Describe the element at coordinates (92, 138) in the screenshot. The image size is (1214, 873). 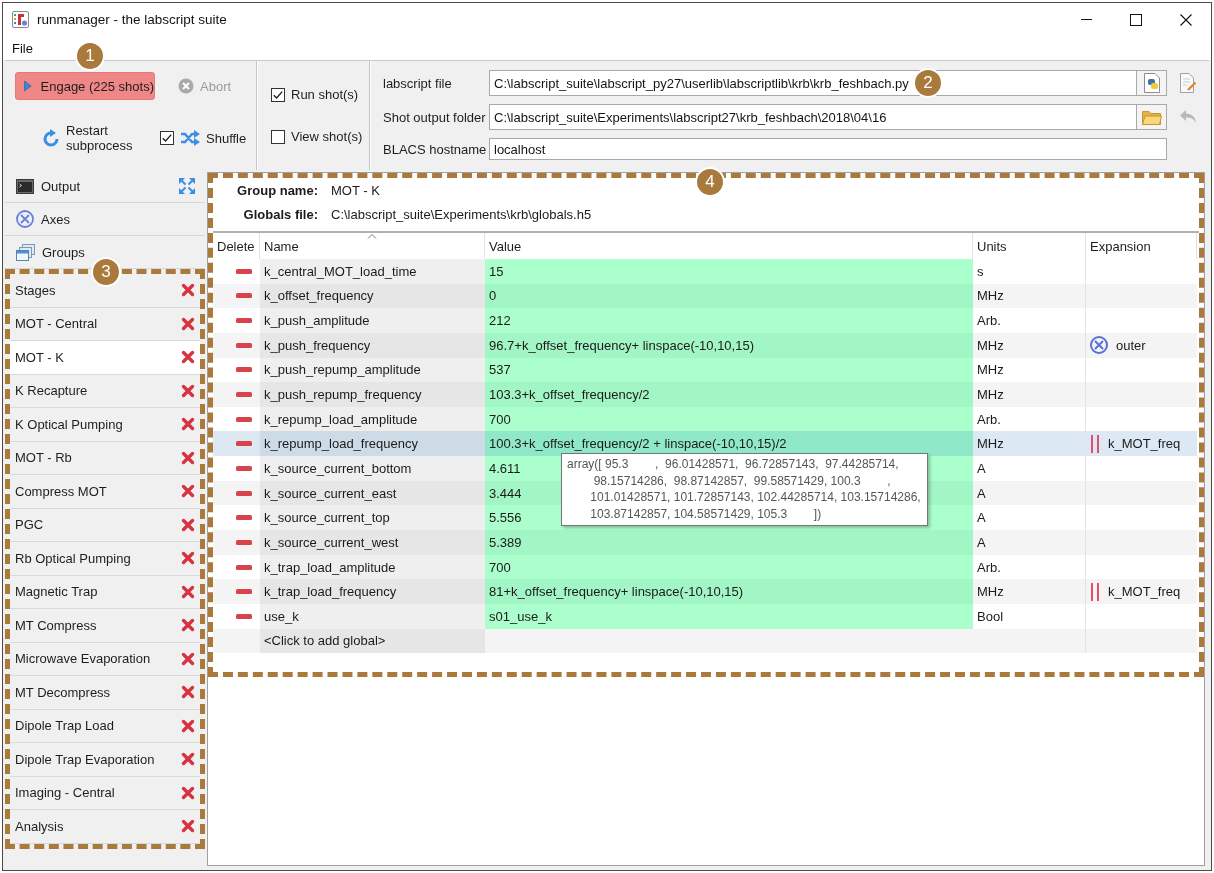
I see `restart-button: Restart subprocess` at that location.